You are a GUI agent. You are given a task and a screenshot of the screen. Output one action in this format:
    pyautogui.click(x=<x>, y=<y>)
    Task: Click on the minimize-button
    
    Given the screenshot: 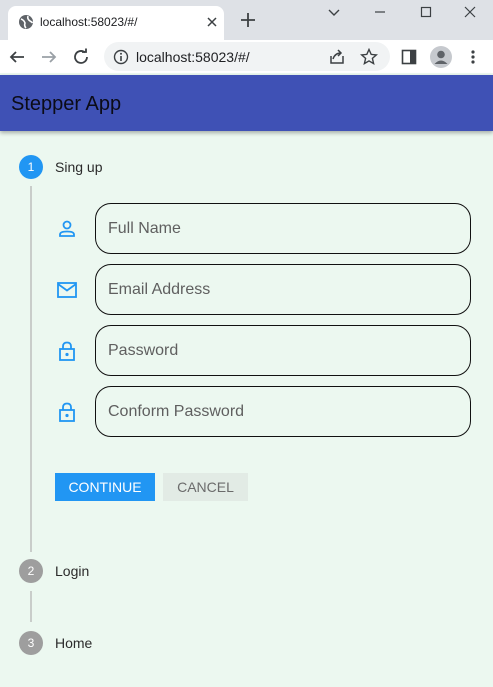 What is the action you would take?
    pyautogui.click(x=380, y=12)
    